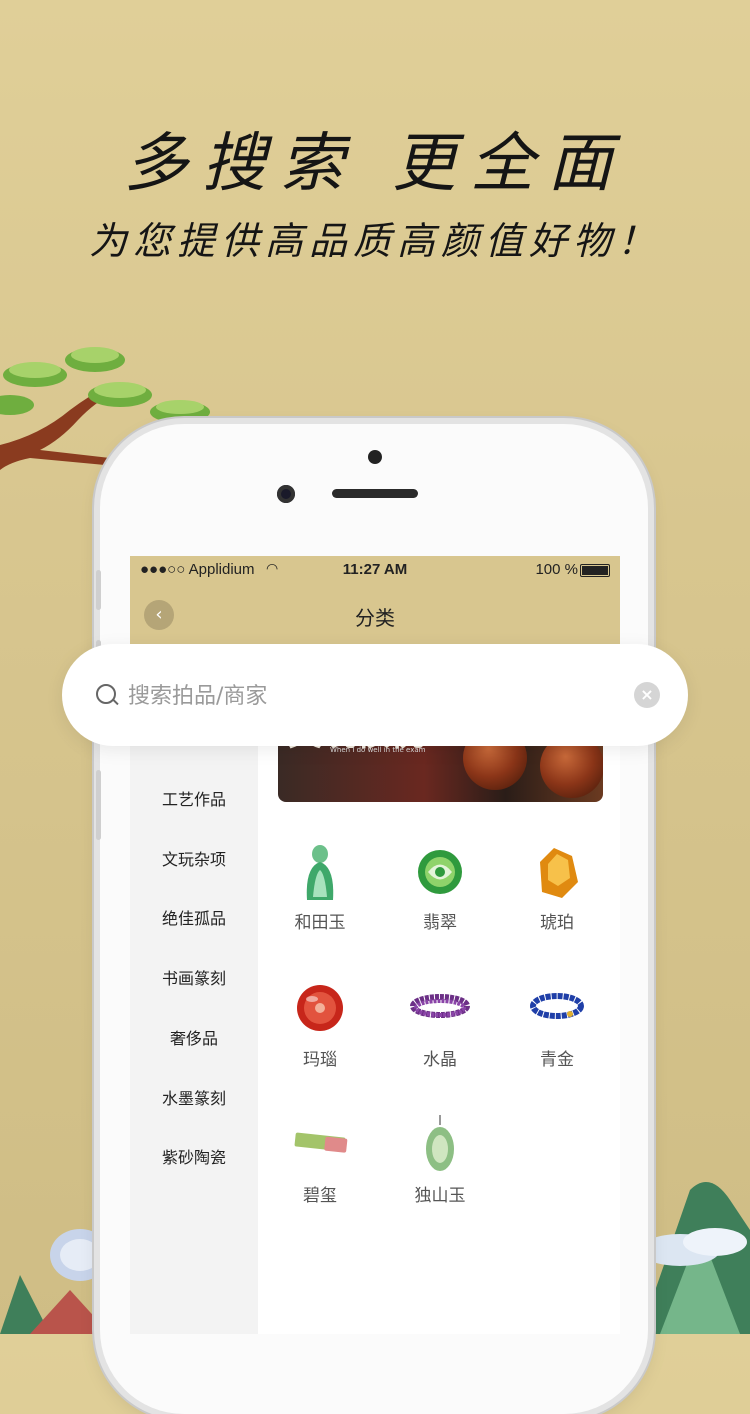 Image resolution: width=750 pixels, height=1414 pixels. What do you see at coordinates (556, 569) in the screenshot?
I see `battery-percent: 100 %` at bounding box center [556, 569].